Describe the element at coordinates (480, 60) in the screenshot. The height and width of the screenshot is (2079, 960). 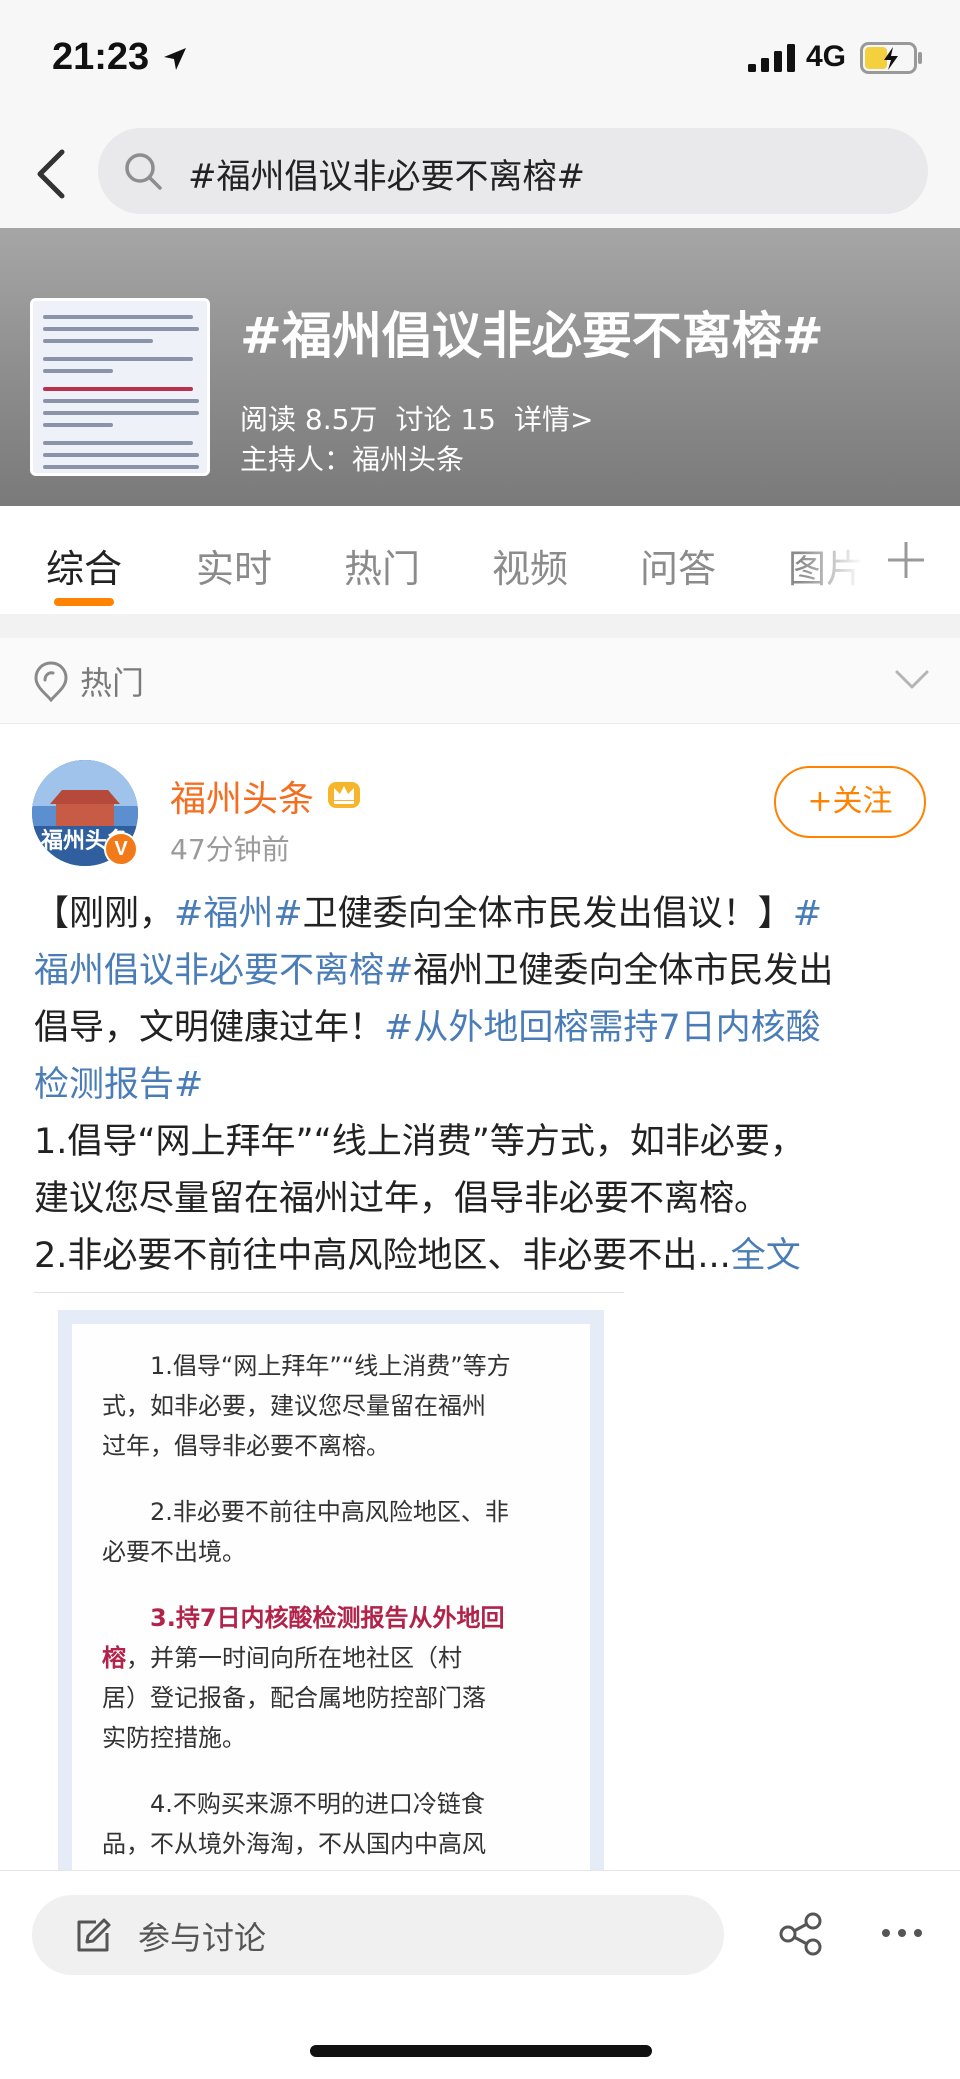
I see `status-bar: 21:23 4G` at that location.